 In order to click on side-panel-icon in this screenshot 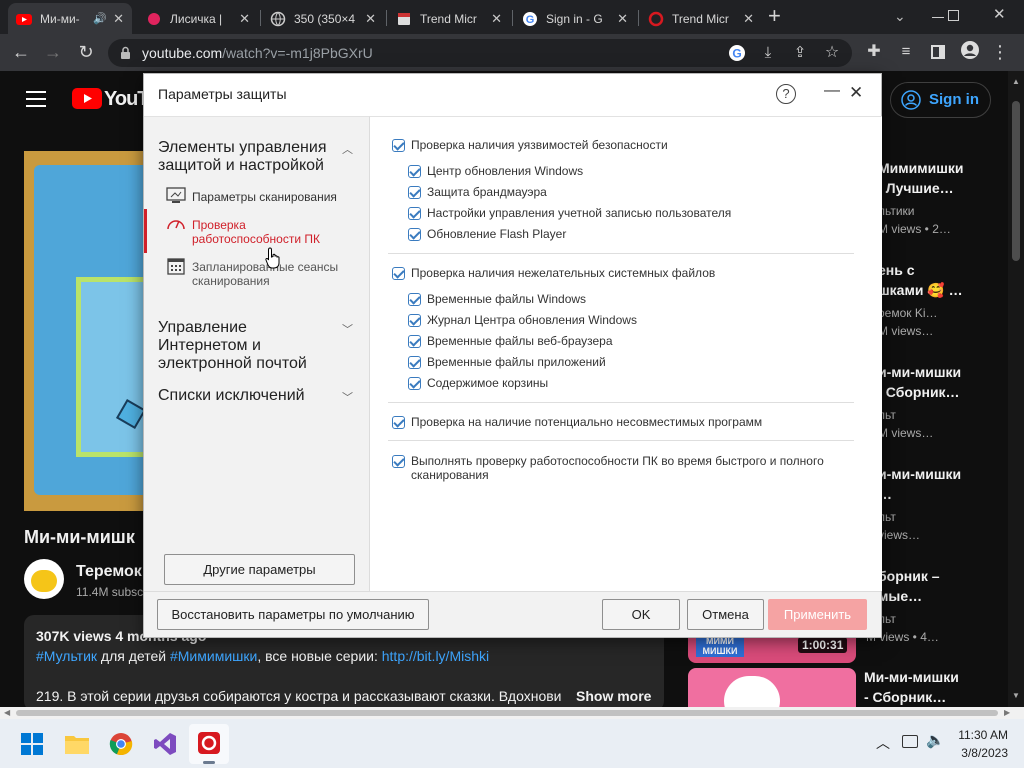, I will do `click(938, 52)`.